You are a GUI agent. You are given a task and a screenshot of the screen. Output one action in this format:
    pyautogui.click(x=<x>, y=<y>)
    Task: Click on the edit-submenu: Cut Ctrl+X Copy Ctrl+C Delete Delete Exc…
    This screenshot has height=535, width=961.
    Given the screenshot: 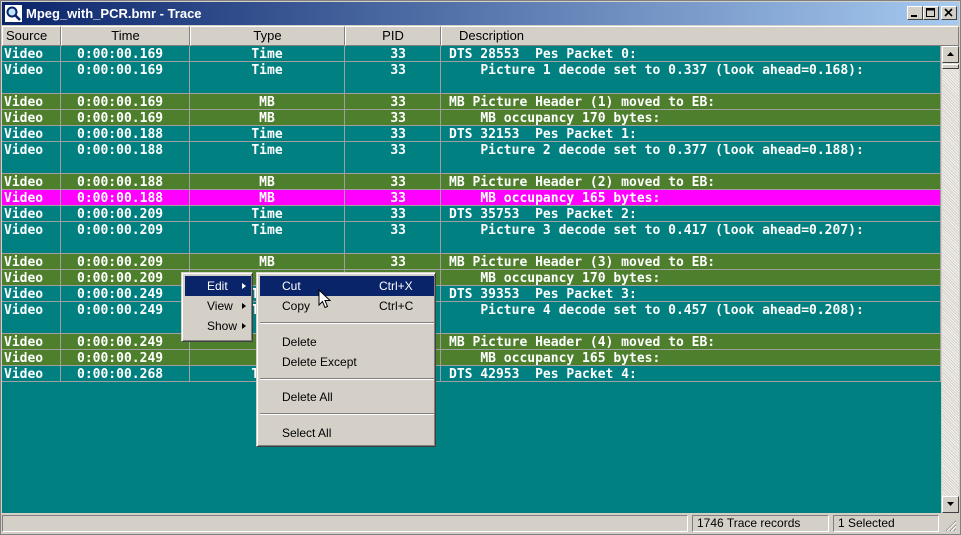 What is the action you would take?
    pyautogui.click(x=346, y=359)
    